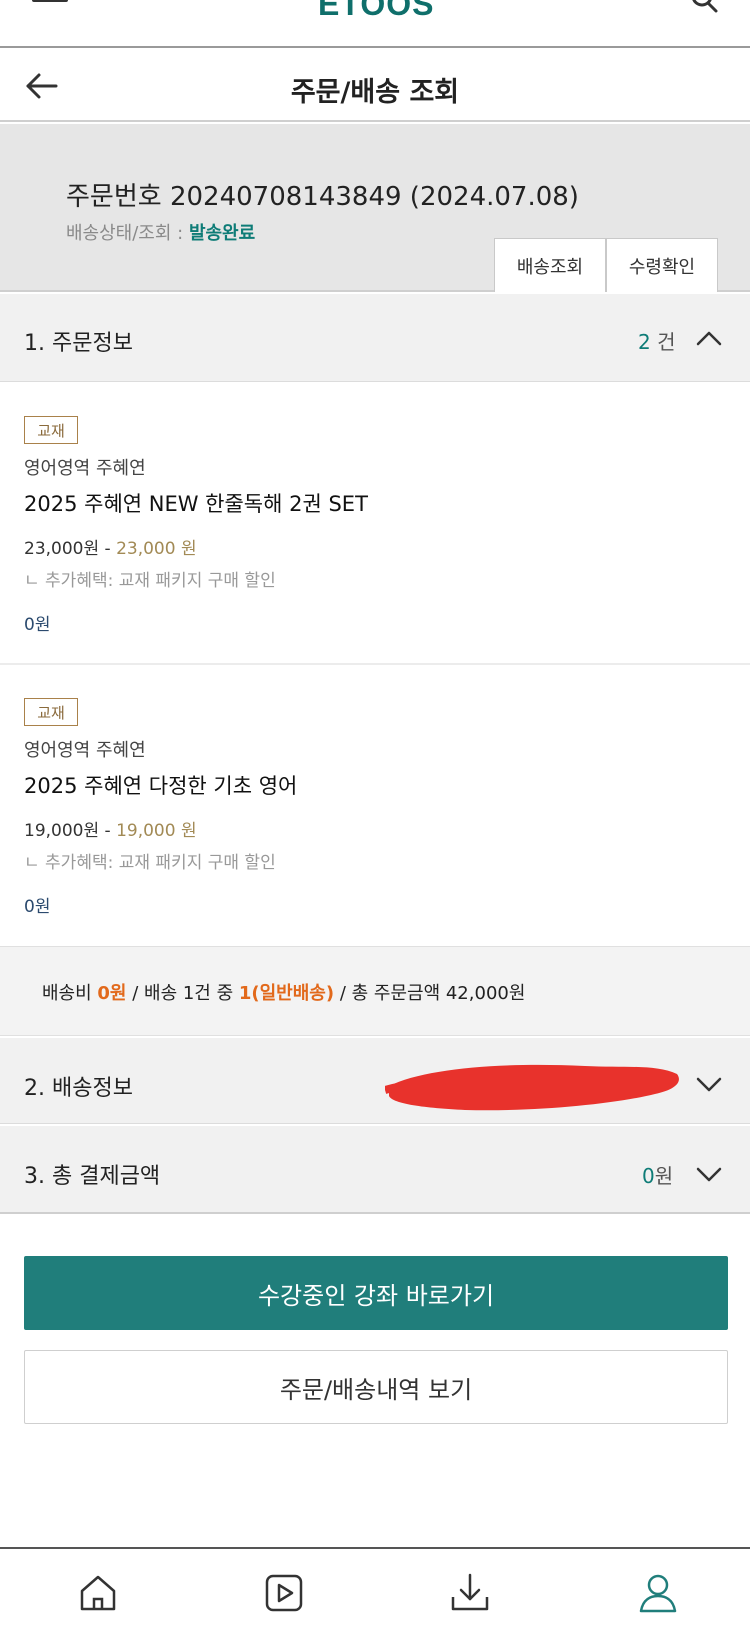 This screenshot has height=1629, width=750. I want to click on shipping-fee-label: 배송비, so click(70, 993).